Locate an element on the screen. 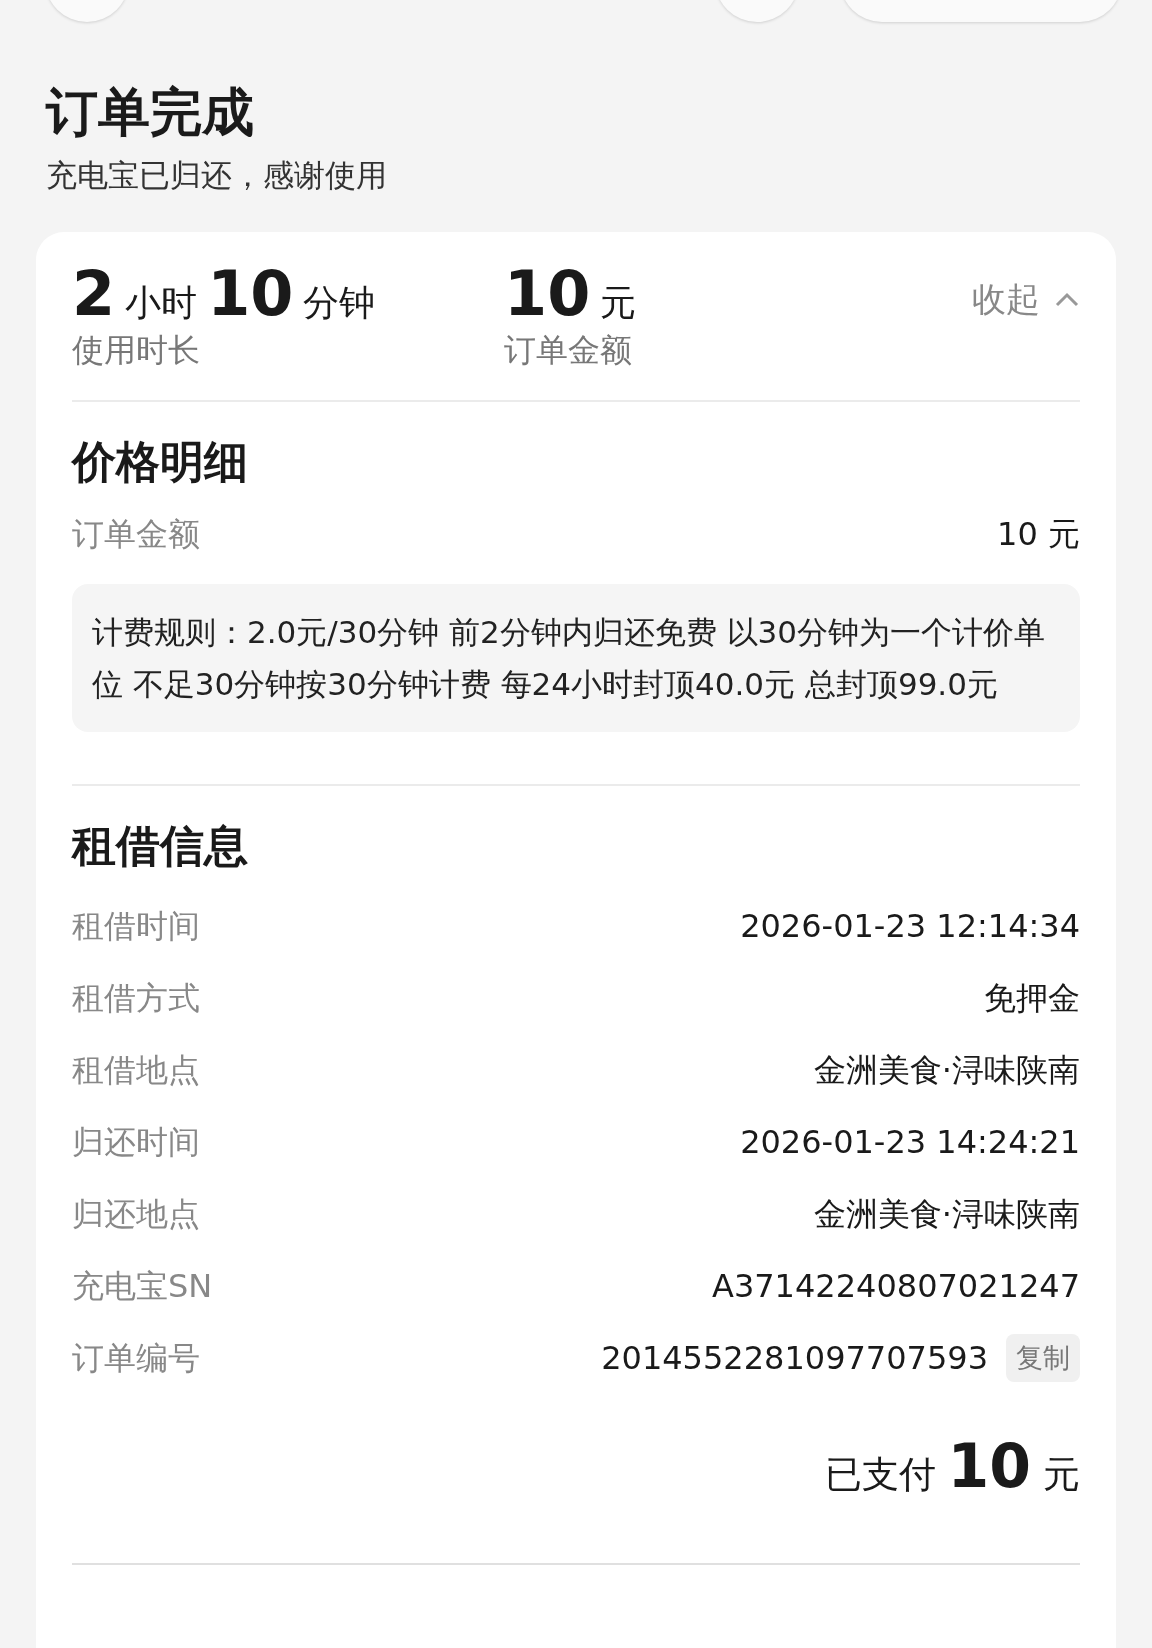  billing-rule-text: 计费规则：2.0元/30分钟 前2分钟内归还免费 以30分钟为一个计价单位 不足30分钟按30分钟计费 每24小时封顶40.0元 总封顶99.0元 is located at coordinates (576, 658).